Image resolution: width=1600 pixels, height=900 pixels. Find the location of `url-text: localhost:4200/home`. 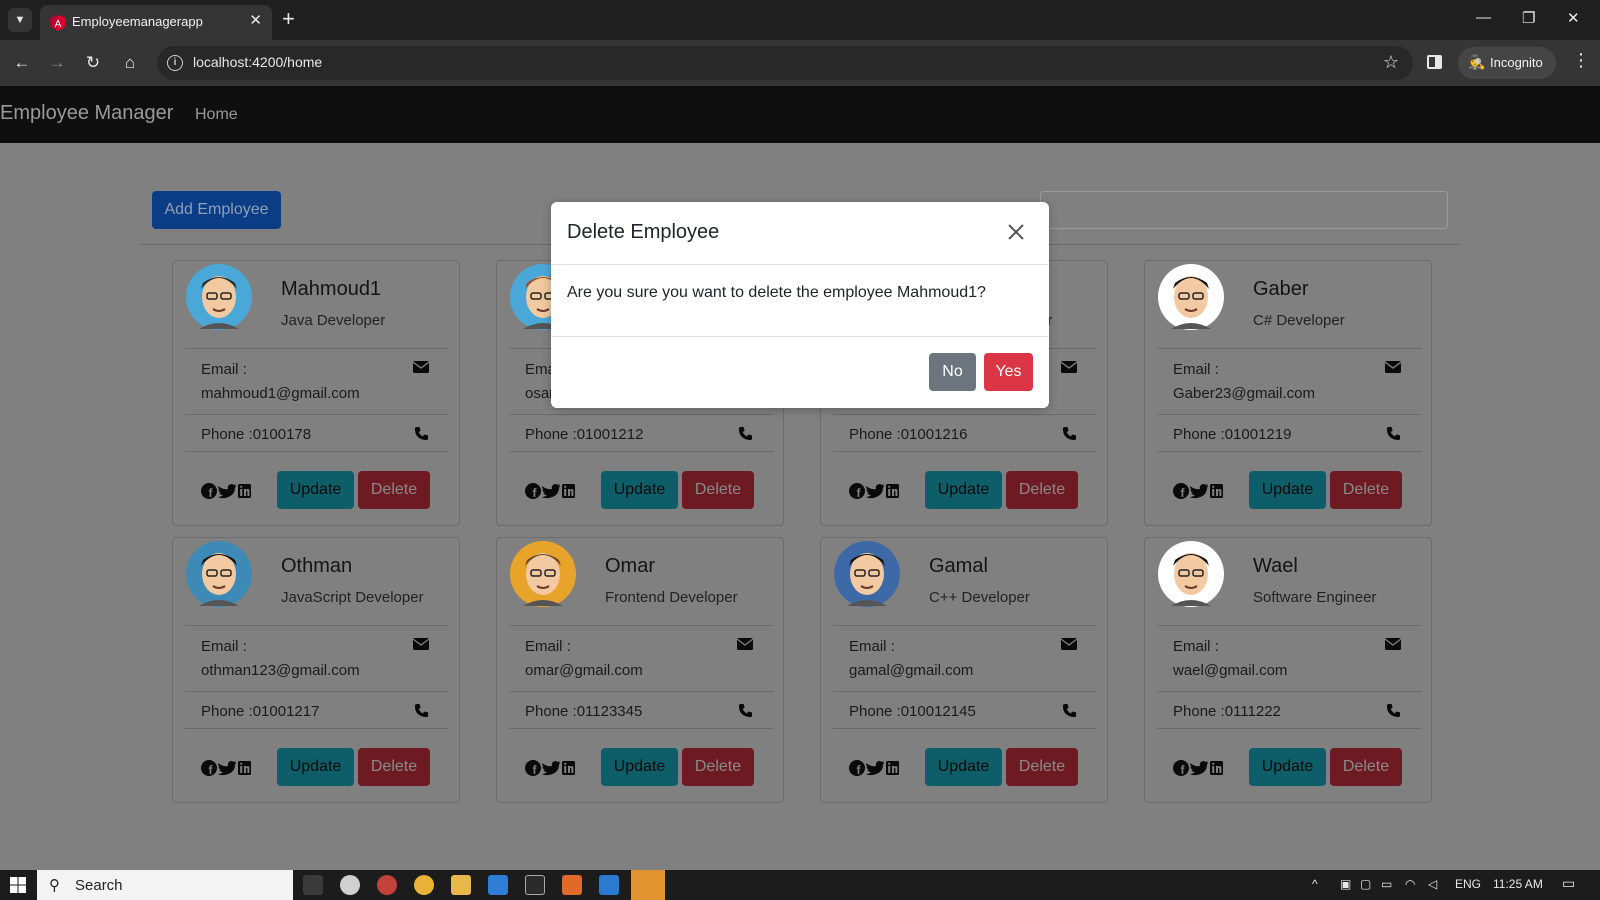

url-text: localhost:4200/home is located at coordinates (257, 62).